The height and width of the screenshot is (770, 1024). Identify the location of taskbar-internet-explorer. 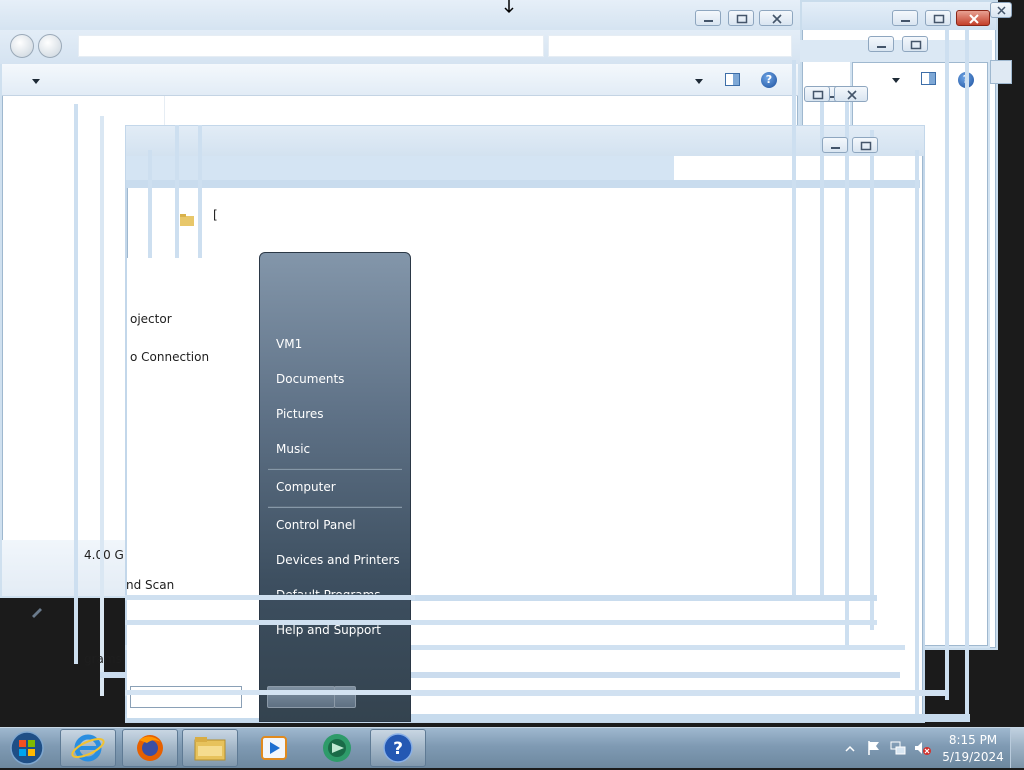
(88, 748).